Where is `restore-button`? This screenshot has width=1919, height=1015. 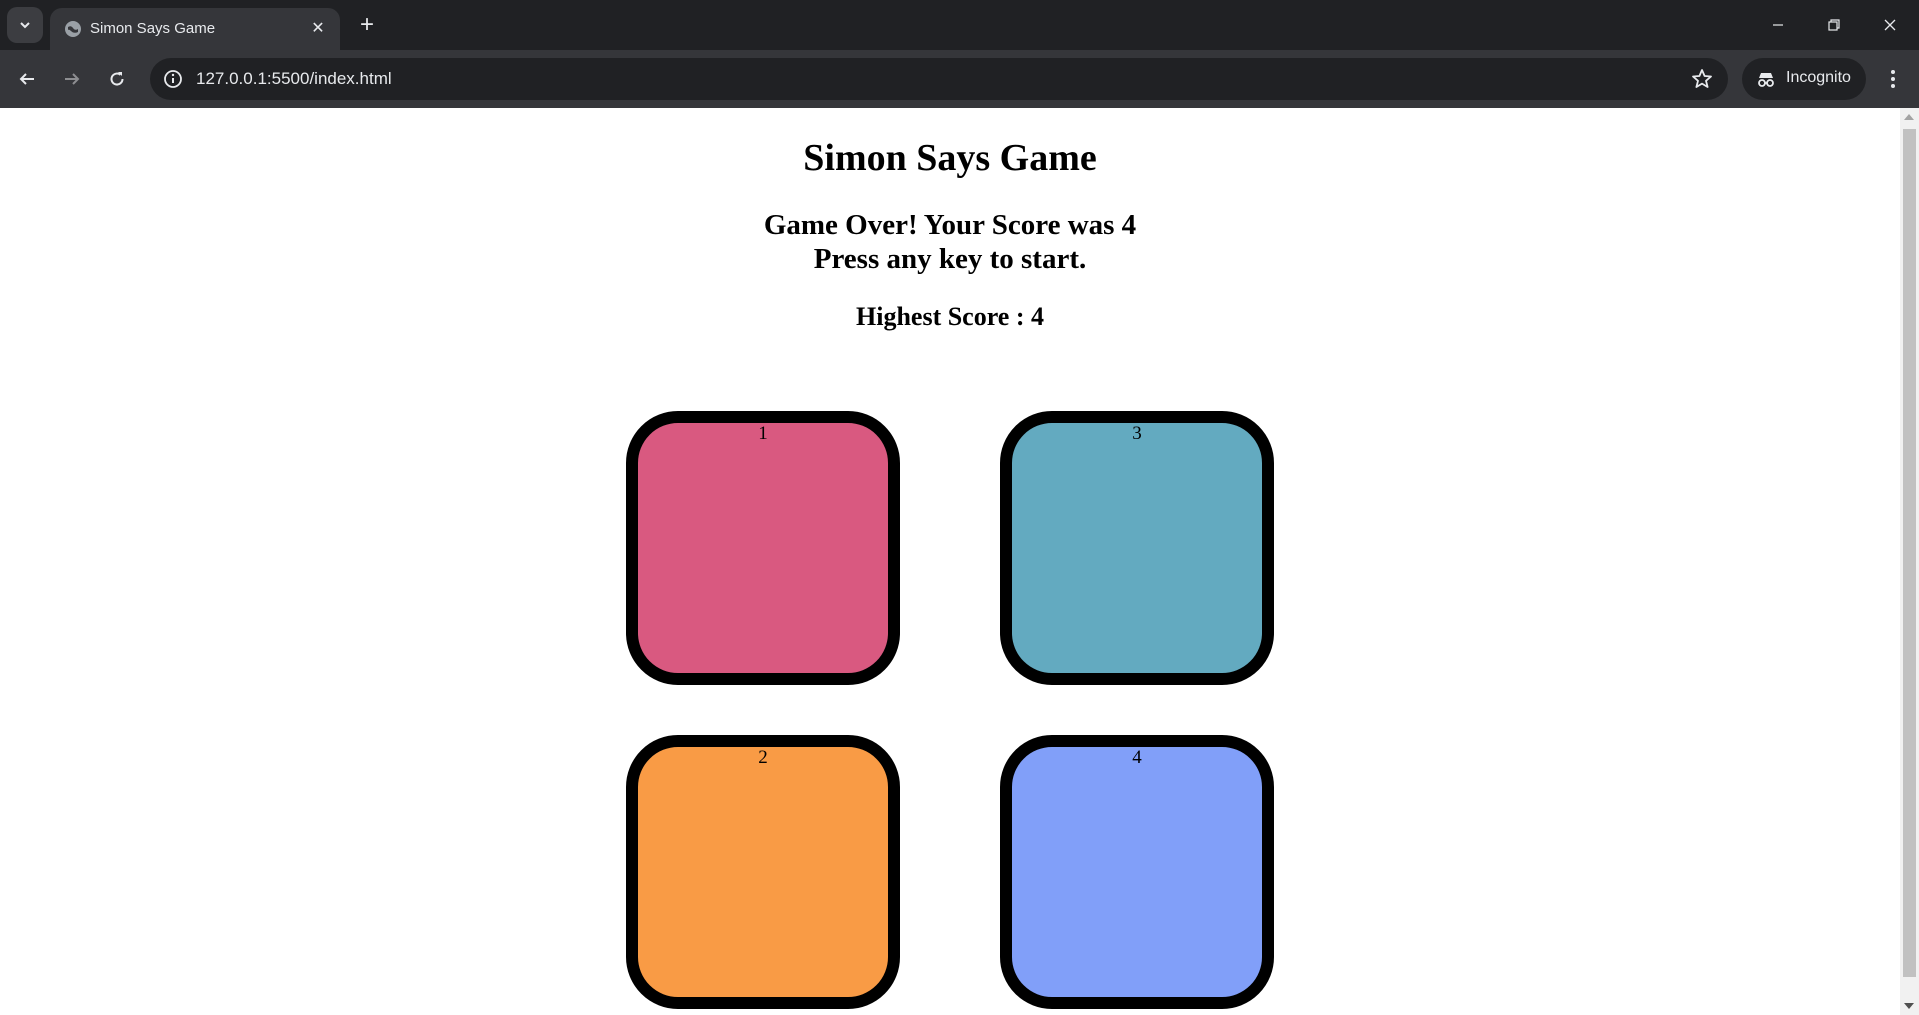 restore-button is located at coordinates (1834, 25).